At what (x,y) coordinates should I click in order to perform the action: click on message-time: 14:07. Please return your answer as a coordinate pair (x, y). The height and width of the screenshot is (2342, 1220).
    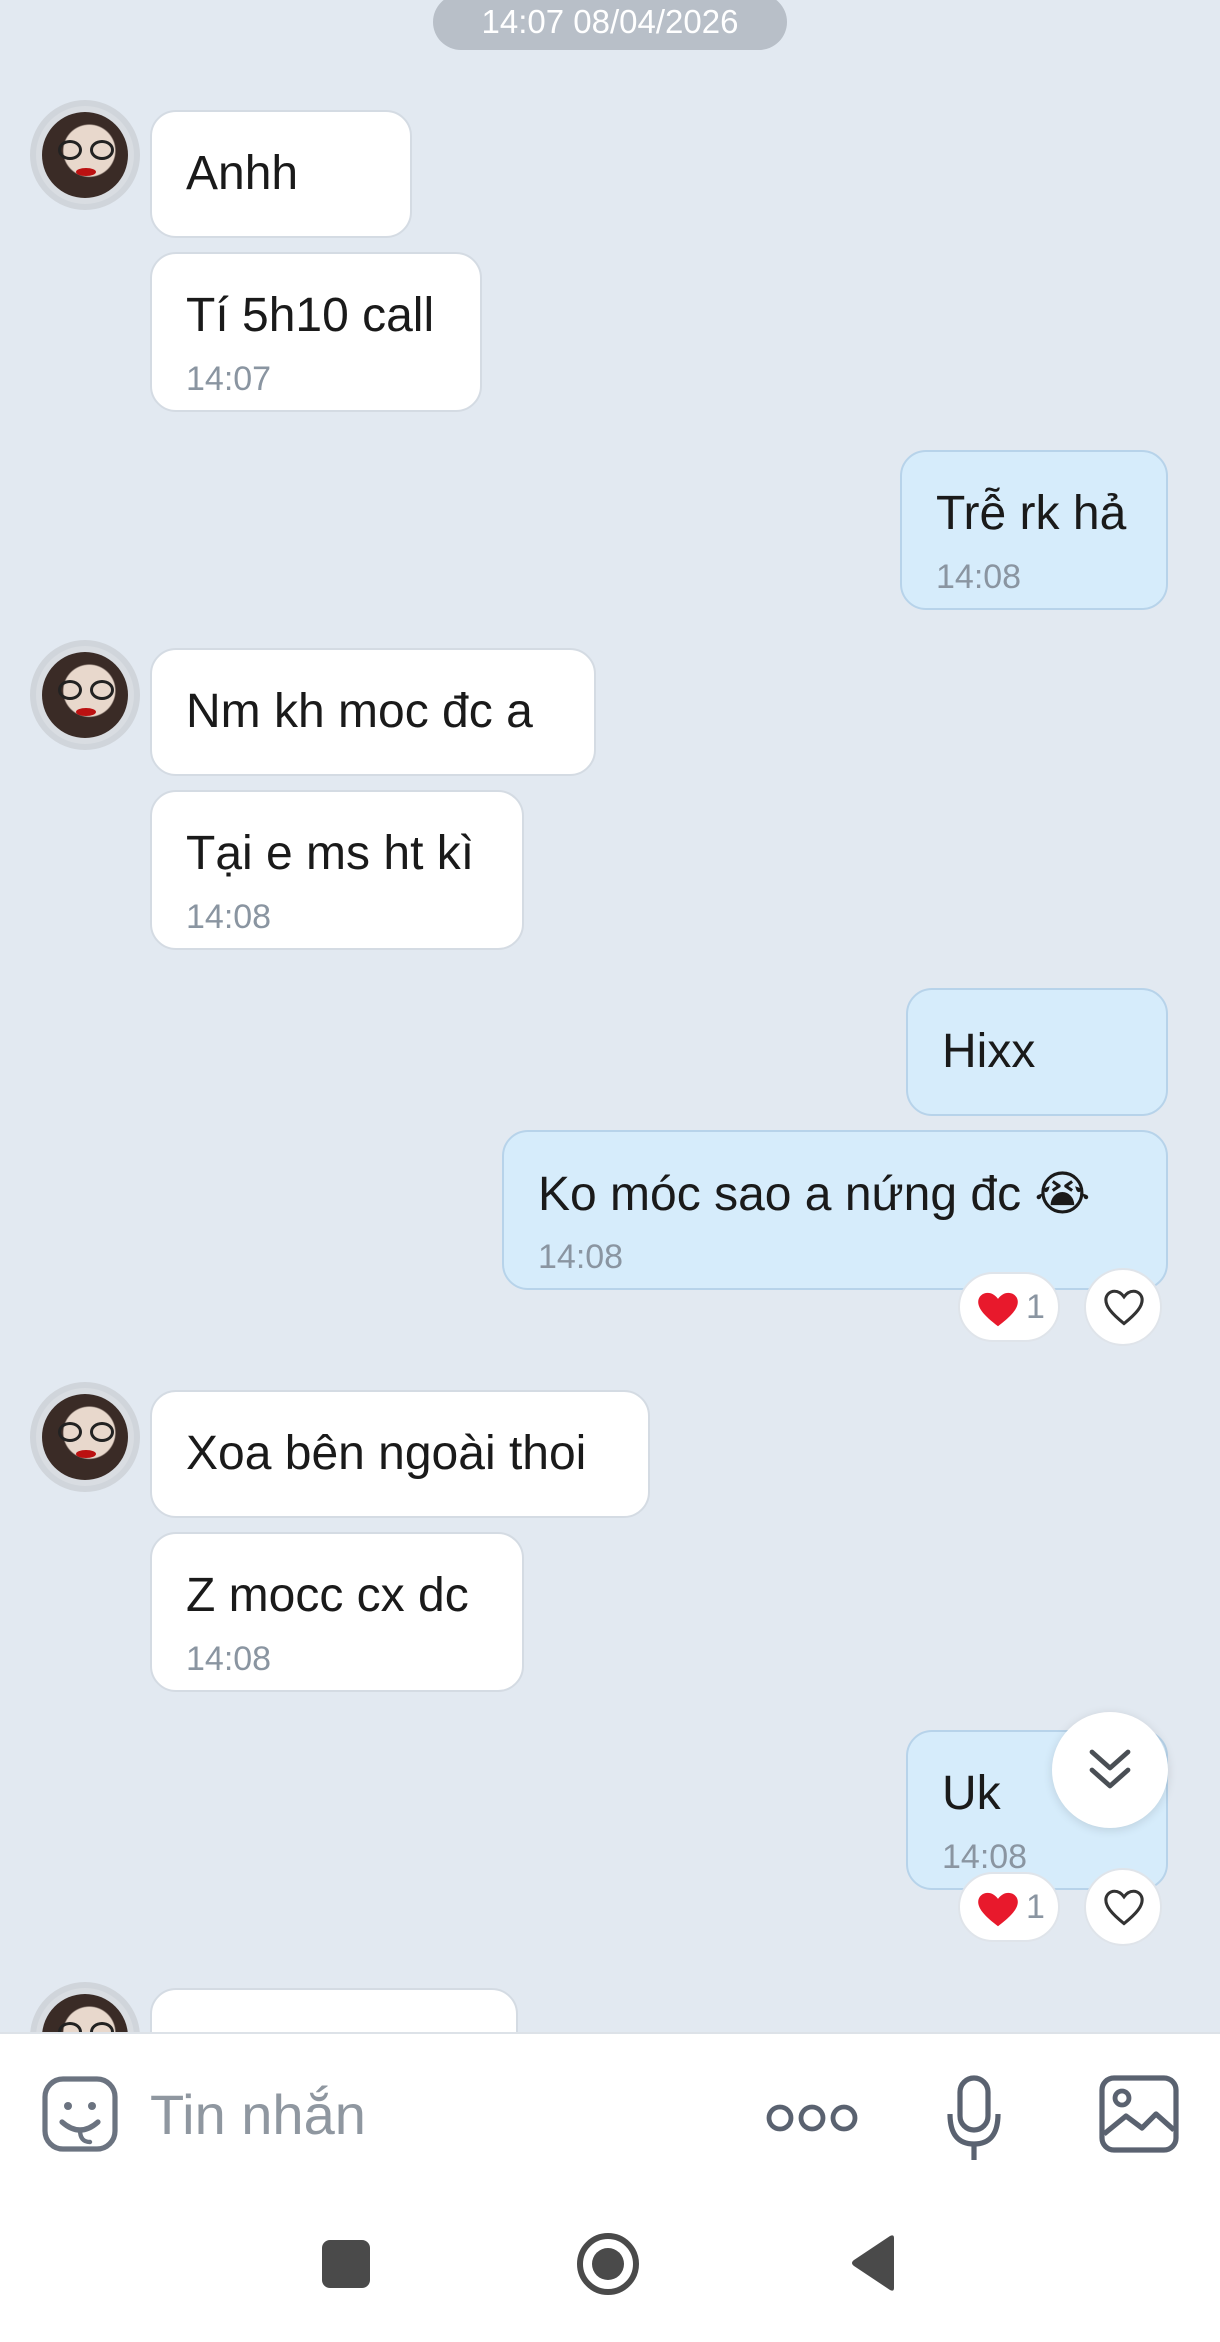
    Looking at the image, I should click on (229, 379).